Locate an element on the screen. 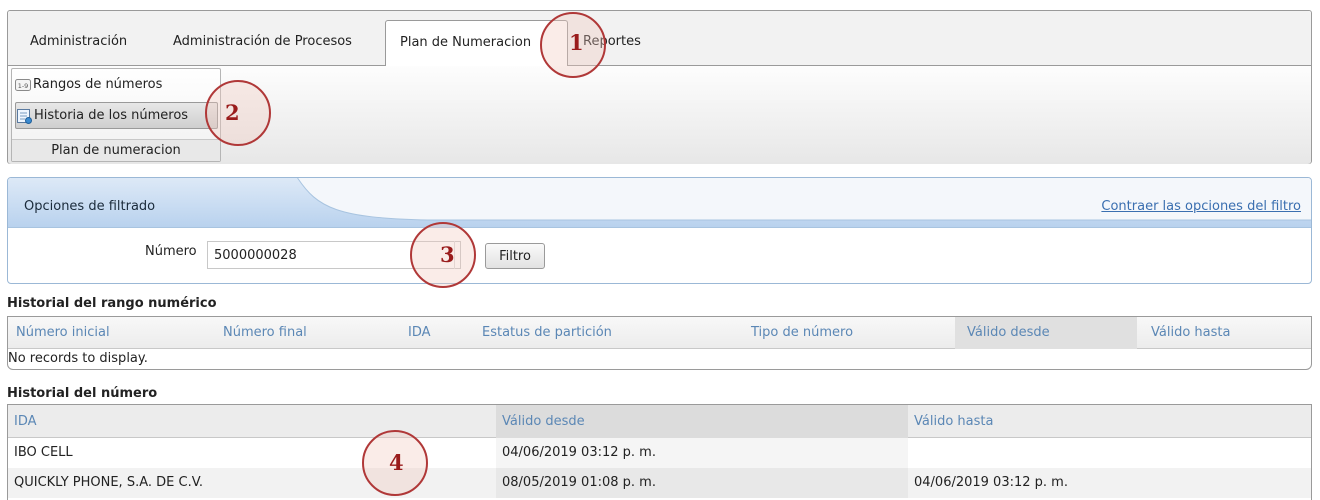 The width and height of the screenshot is (1320, 500). annotation-number: 3 is located at coordinates (447, 254).